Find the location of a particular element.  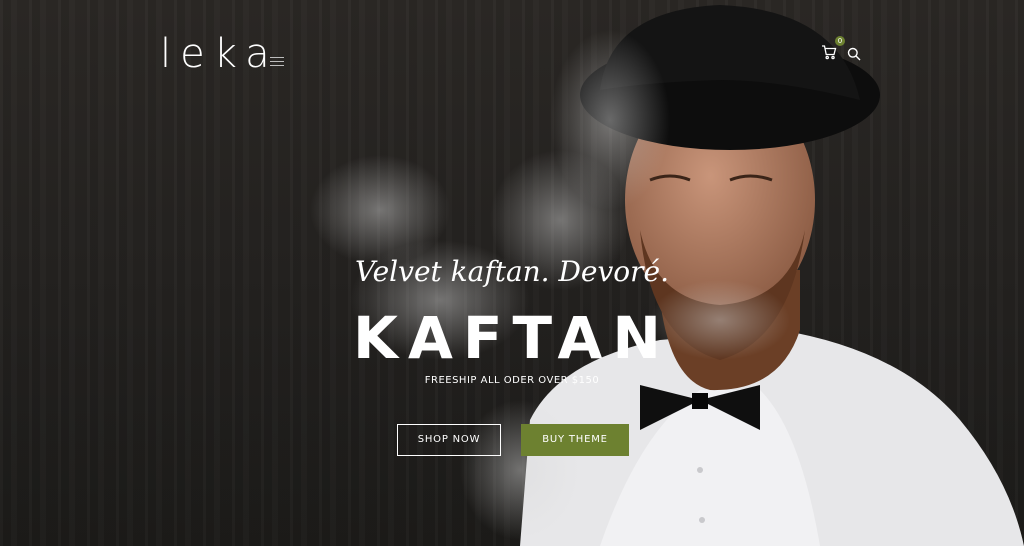

buy-theme-button: BUY THEME is located at coordinates (575, 440).